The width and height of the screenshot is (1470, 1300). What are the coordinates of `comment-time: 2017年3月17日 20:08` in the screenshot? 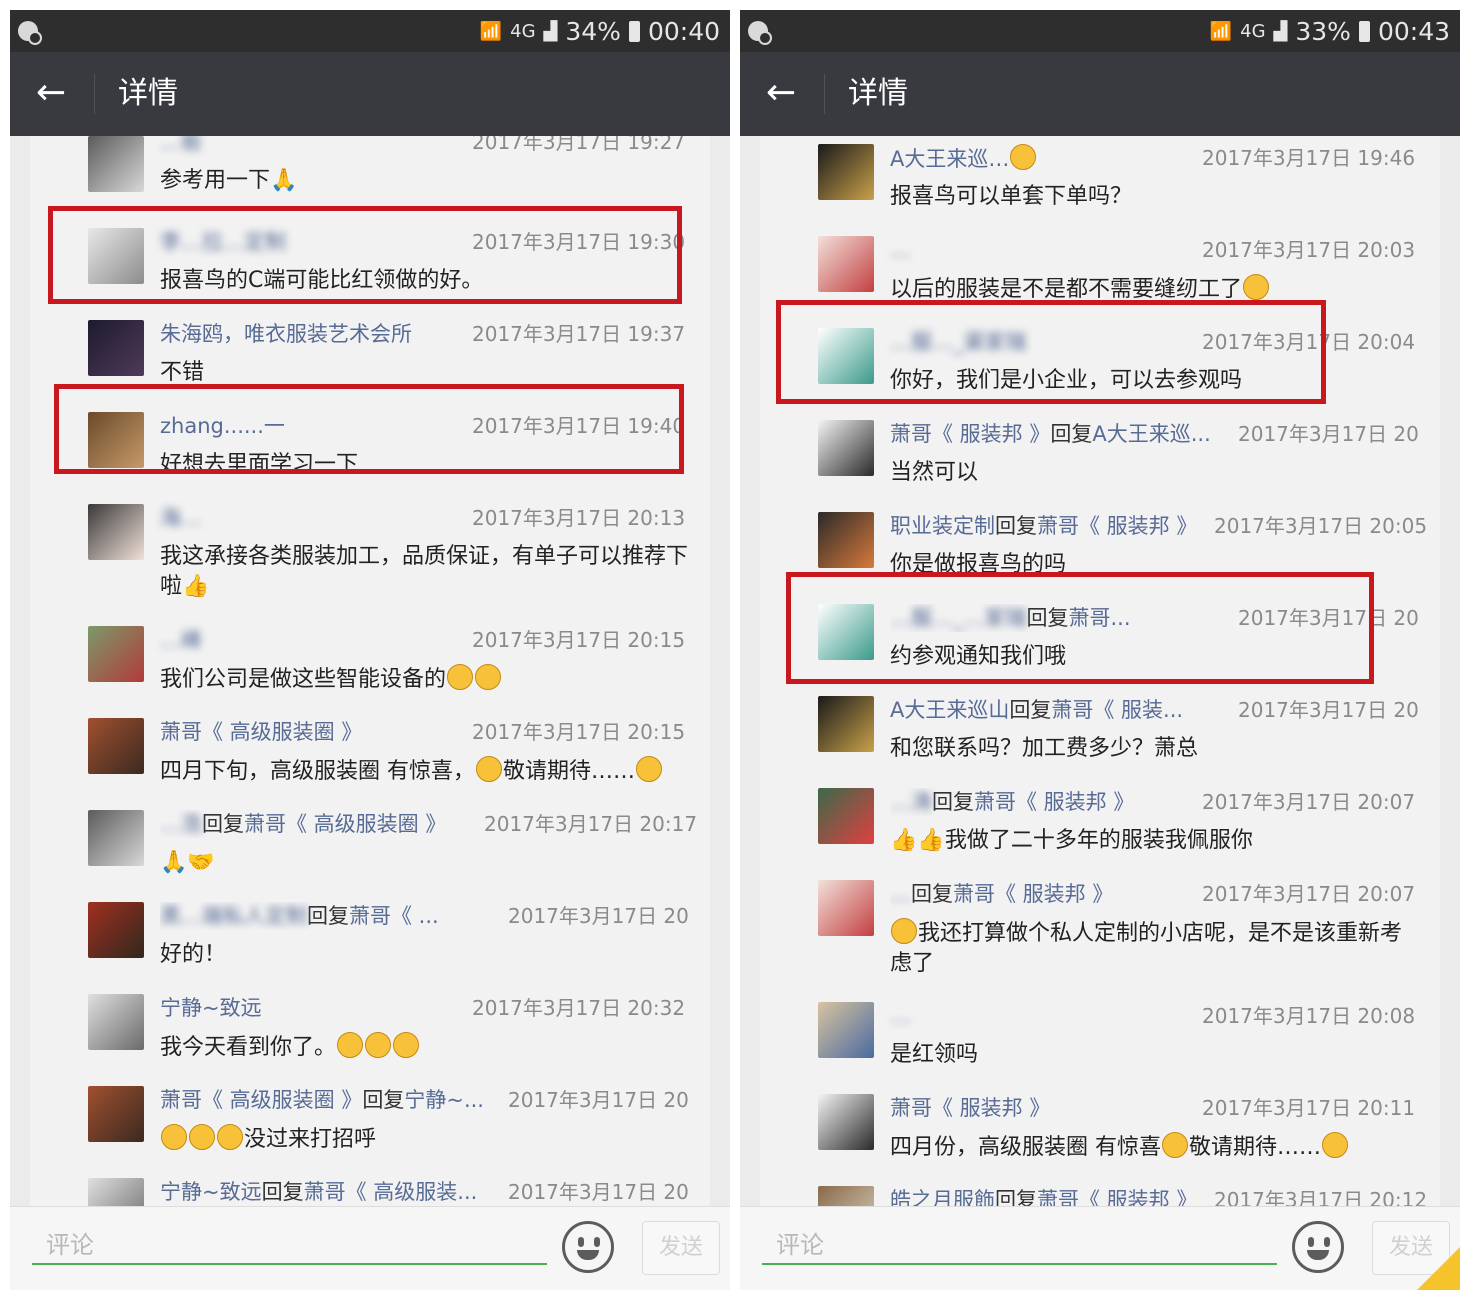 It's located at (1309, 1016).